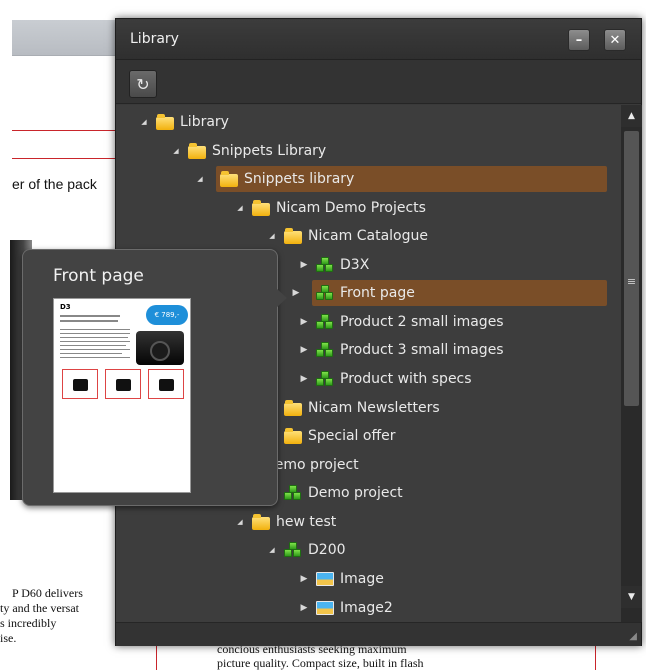 This screenshot has width=646, height=671. What do you see at coordinates (378, 39) in the screenshot?
I see `panel-title-bar: Library – ✕` at bounding box center [378, 39].